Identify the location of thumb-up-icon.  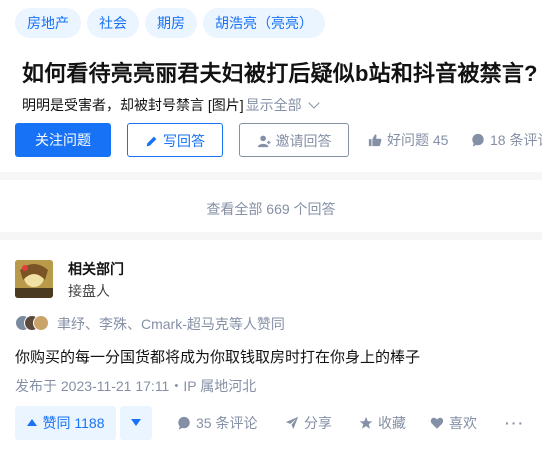
(375, 140).